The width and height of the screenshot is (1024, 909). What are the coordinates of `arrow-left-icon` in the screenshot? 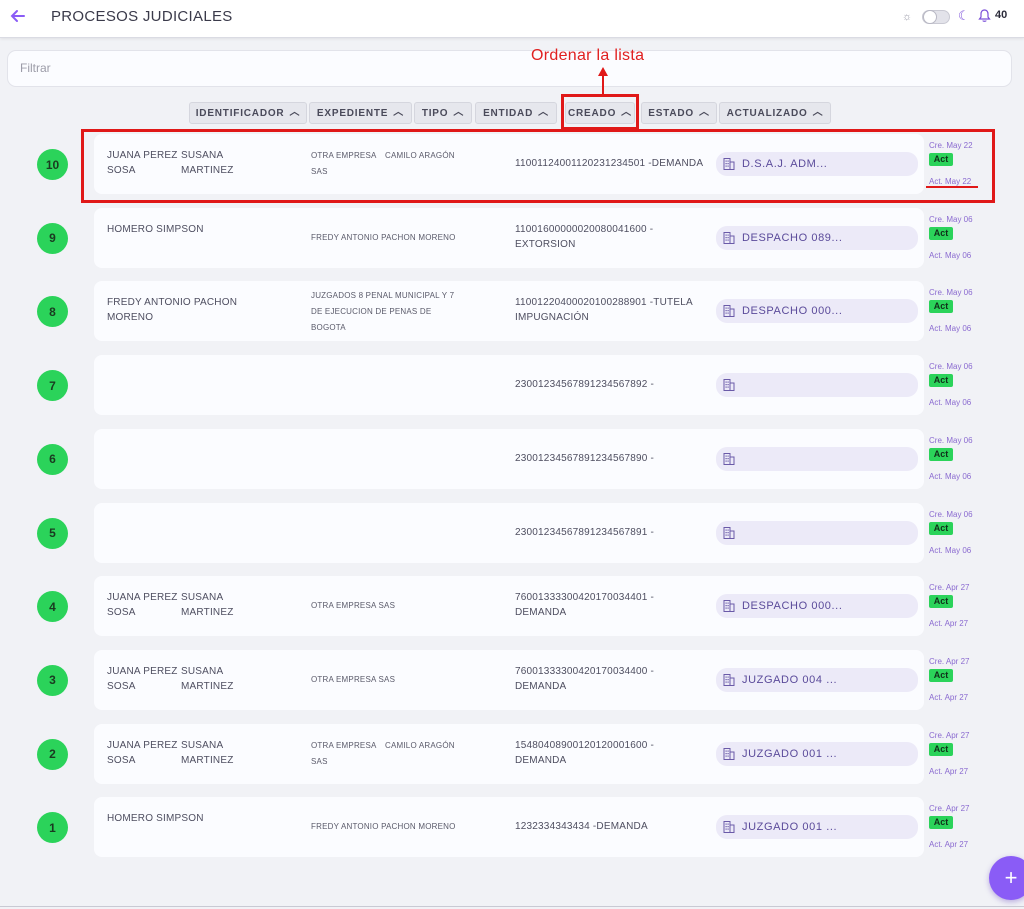 It's located at (18, 16).